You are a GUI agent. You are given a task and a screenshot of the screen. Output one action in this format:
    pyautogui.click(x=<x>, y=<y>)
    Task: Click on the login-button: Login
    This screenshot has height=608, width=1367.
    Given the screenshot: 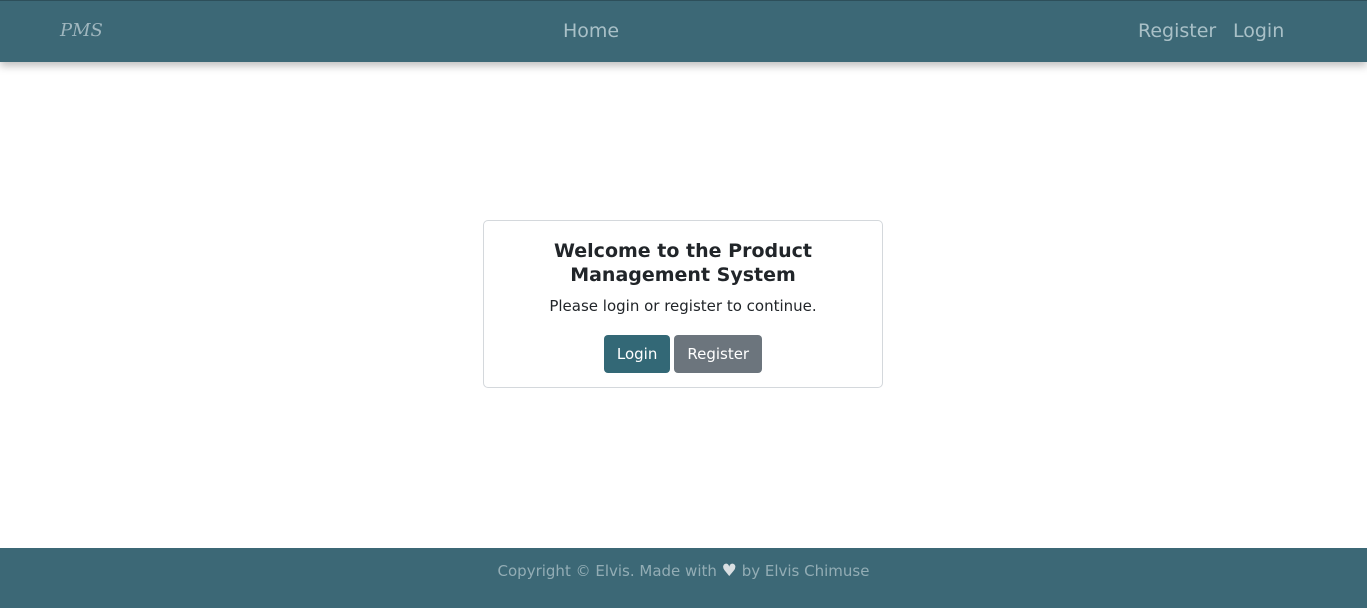 What is the action you would take?
    pyautogui.click(x=637, y=354)
    